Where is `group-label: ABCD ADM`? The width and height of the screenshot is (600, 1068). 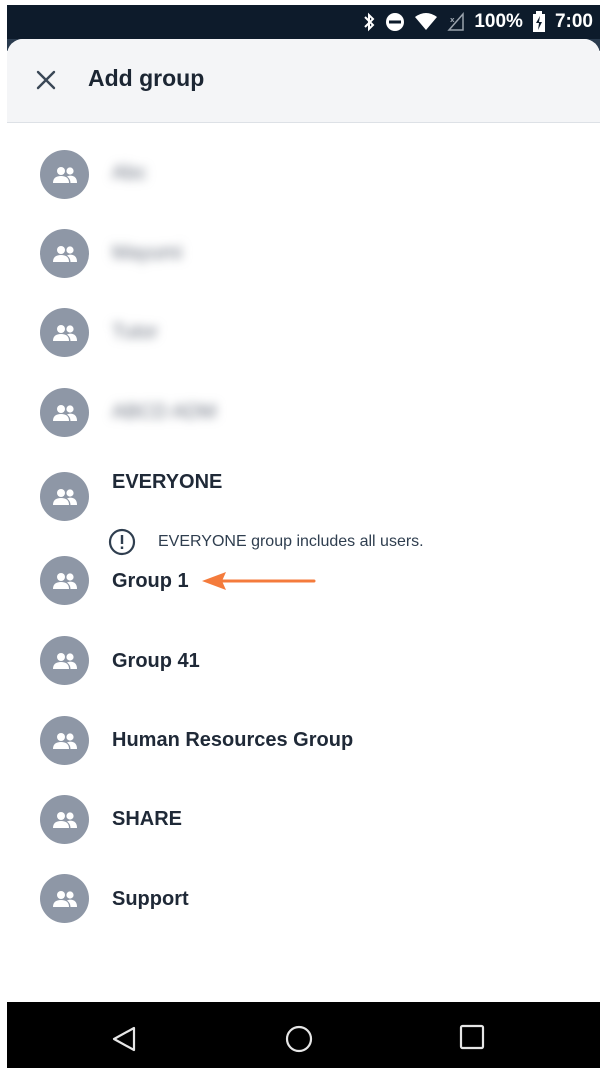
group-label: ABCD ADM is located at coordinates (164, 412).